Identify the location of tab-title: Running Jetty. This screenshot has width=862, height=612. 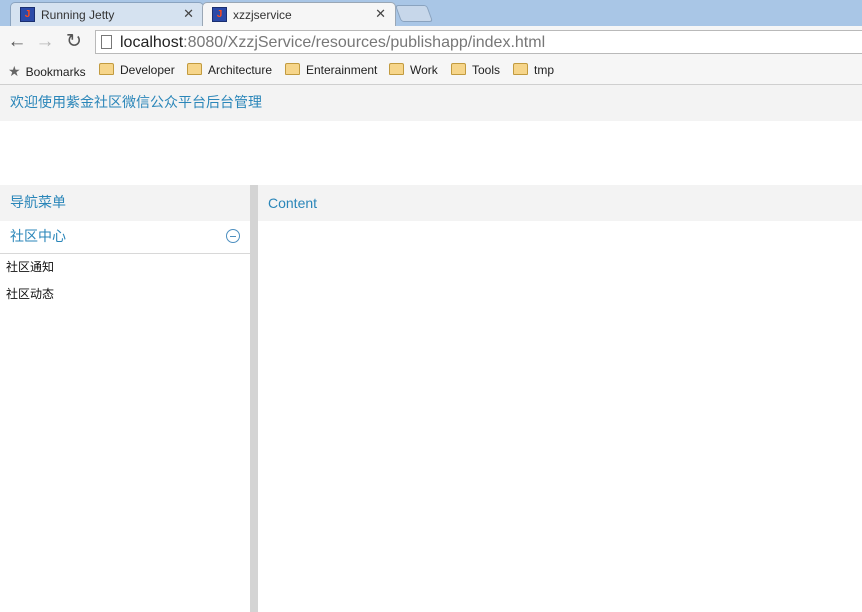
(78, 15).